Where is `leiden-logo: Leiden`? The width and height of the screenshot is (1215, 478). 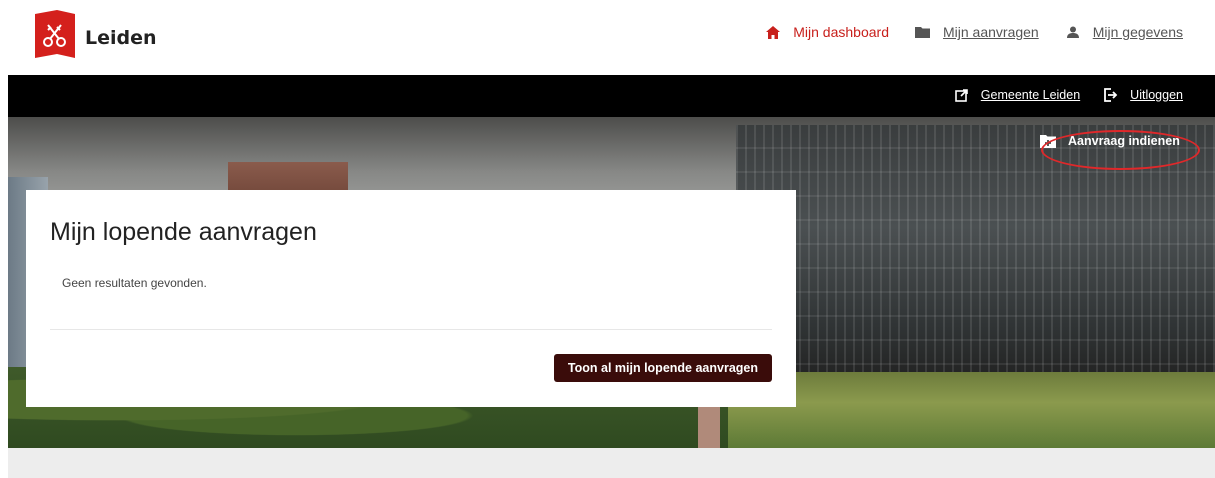
leiden-logo: Leiden is located at coordinates (96, 34).